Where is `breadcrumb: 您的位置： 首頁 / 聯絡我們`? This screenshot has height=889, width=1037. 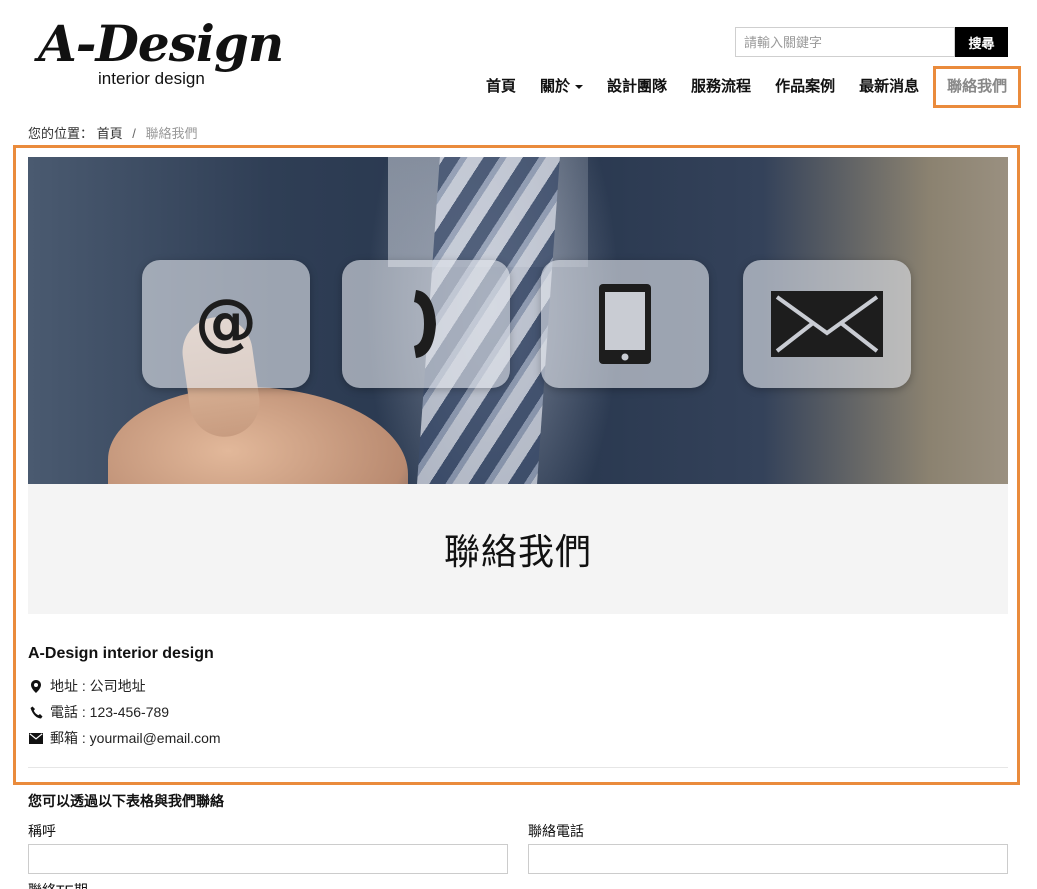
breadcrumb: 您的位置： 首頁 / 聯絡我們 is located at coordinates (113, 132).